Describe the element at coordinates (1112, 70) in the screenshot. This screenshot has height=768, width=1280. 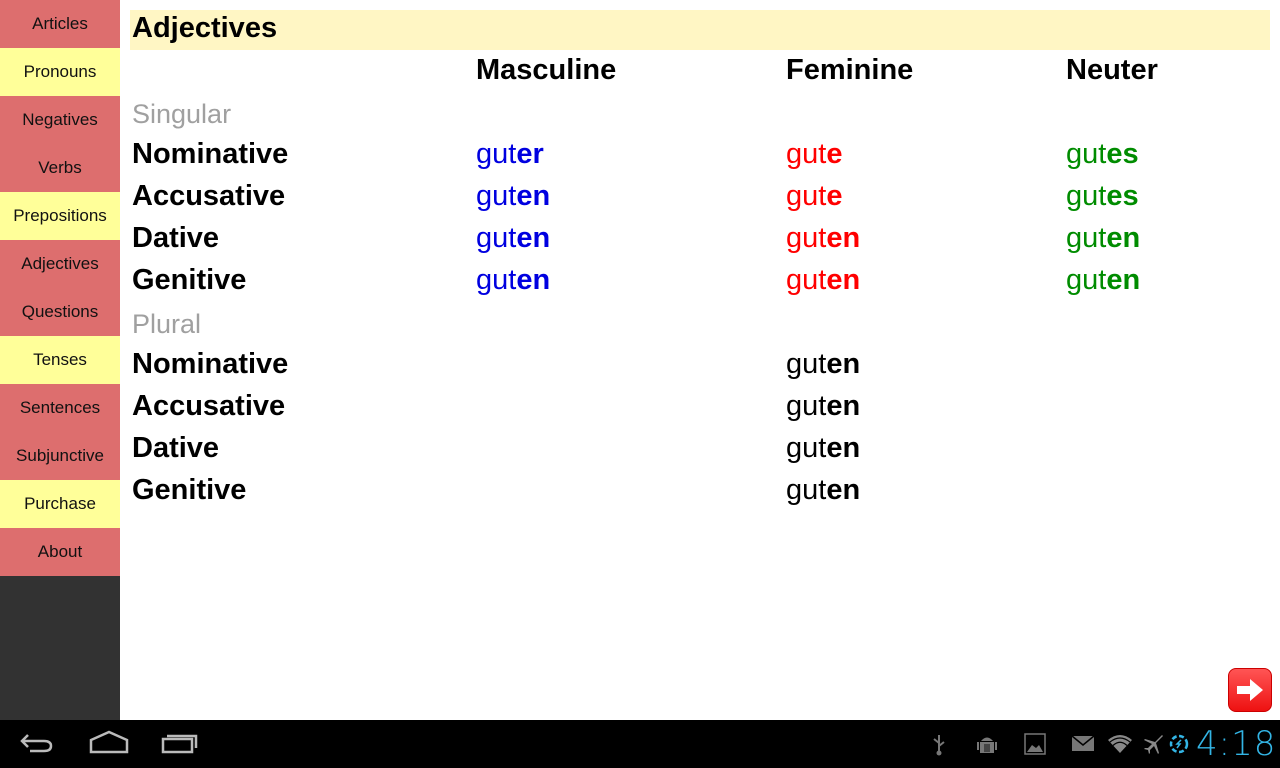
I see `column-header-neuter: Neuter` at that location.